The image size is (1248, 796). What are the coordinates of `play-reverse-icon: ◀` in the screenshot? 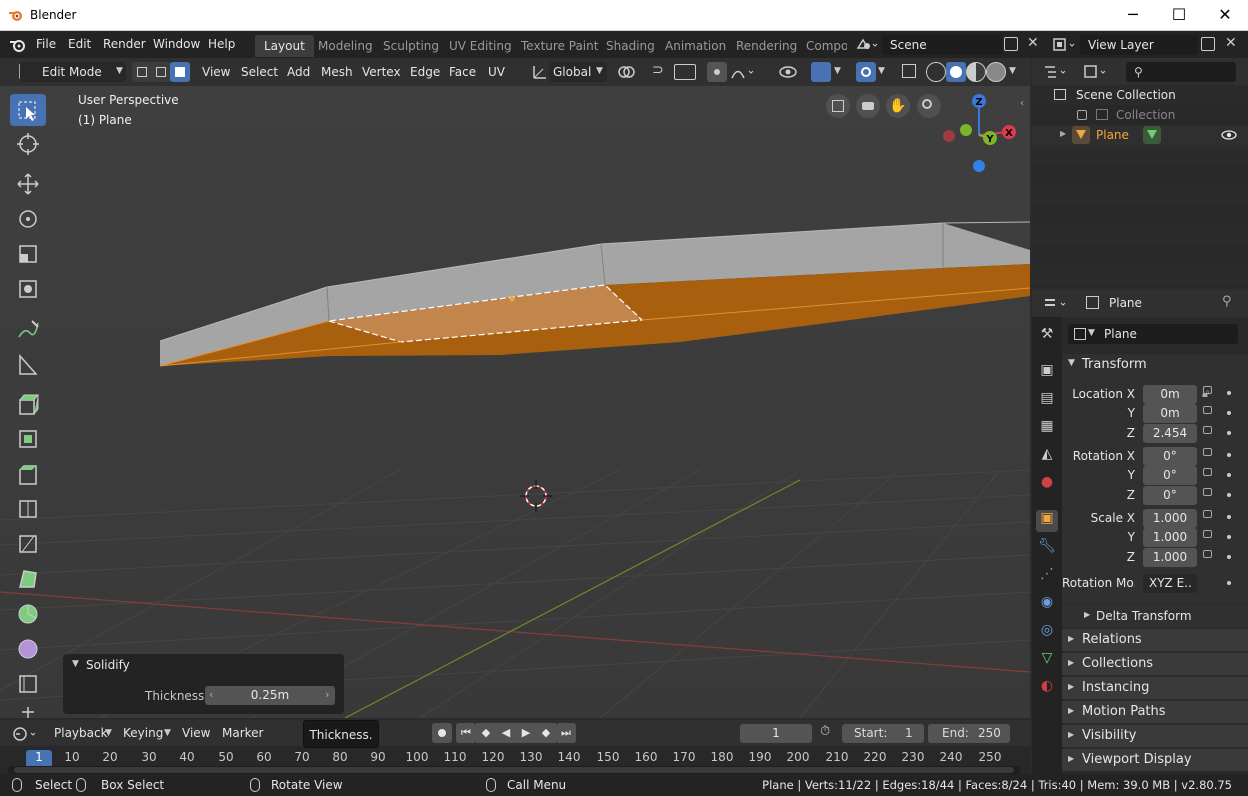 It's located at (506, 733).